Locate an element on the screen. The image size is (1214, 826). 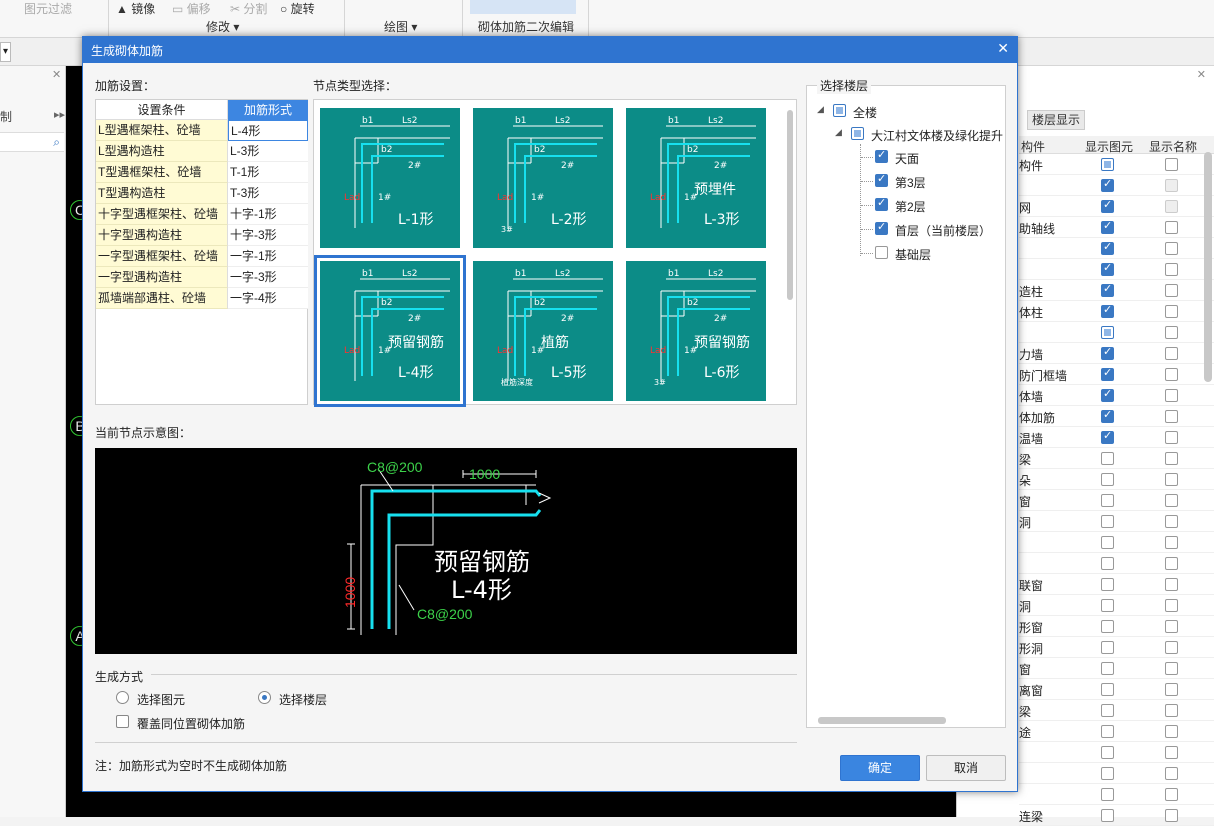
node-thumb-L-4形: b1 Ls2 b2 Lad 2# 1# 预留钢筋 L-4形 is located at coordinates (390, 331).